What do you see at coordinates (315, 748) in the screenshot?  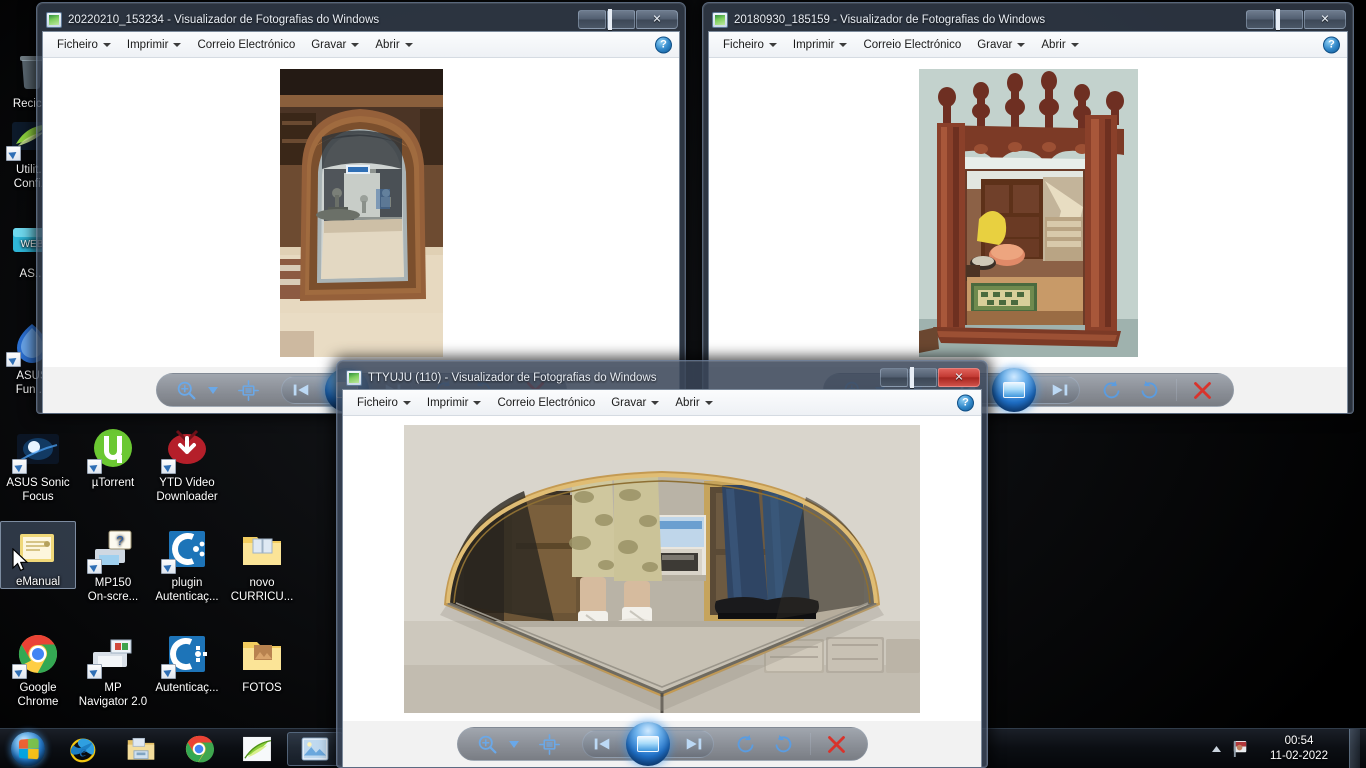 I see `photo-viewer-taskbar-button` at bounding box center [315, 748].